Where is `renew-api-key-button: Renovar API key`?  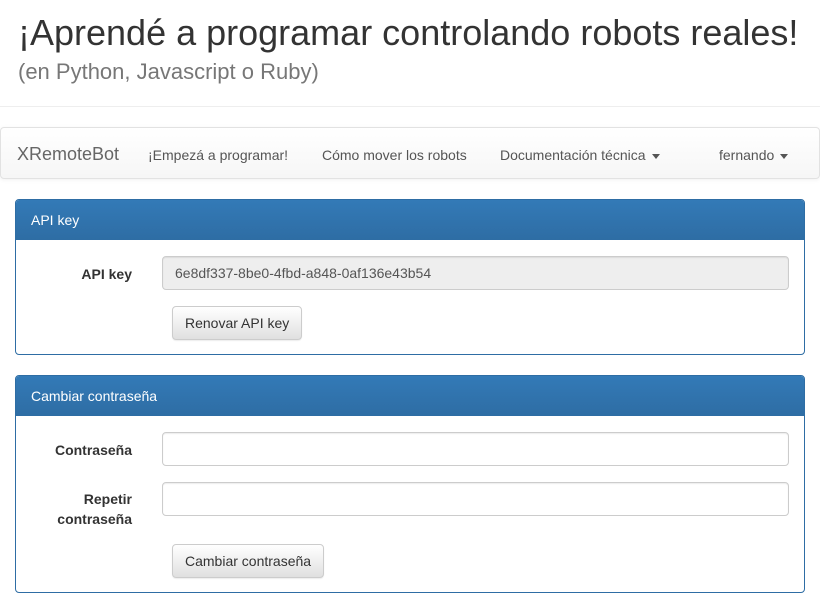 renew-api-key-button: Renovar API key is located at coordinates (237, 323).